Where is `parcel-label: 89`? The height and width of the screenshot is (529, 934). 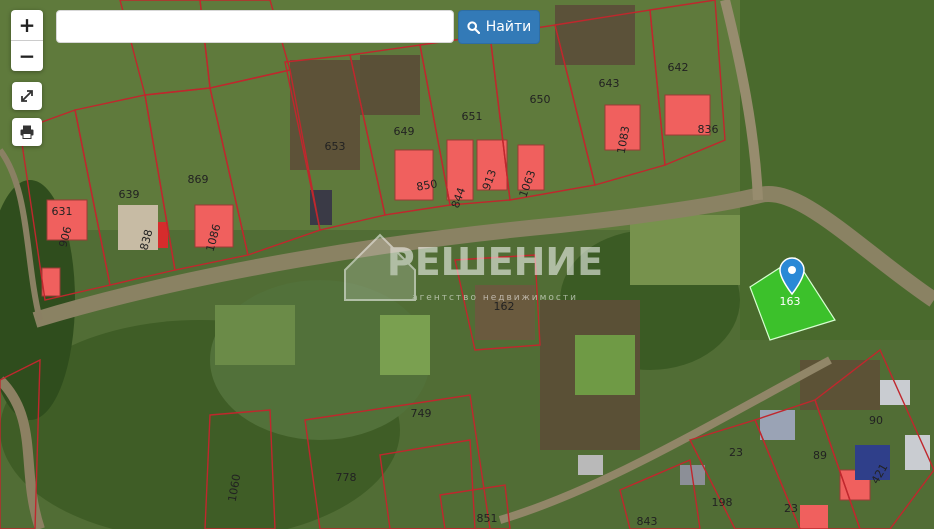 parcel-label: 89 is located at coordinates (820, 455).